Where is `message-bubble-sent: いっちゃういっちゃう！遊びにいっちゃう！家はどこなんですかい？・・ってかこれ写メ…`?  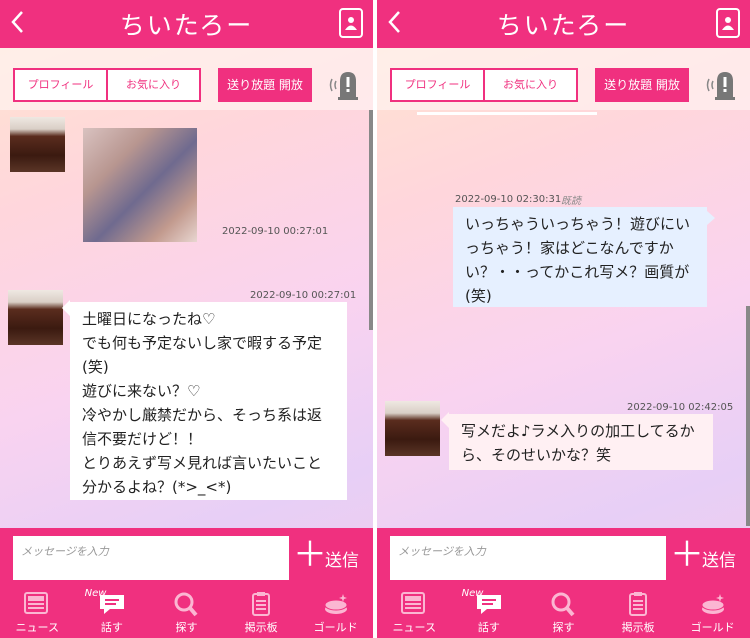 message-bubble-sent: いっちゃういっちゃう！遊びにいっちゃう！家はどこなんですかい？・・ってかこれ写メ… is located at coordinates (580, 257).